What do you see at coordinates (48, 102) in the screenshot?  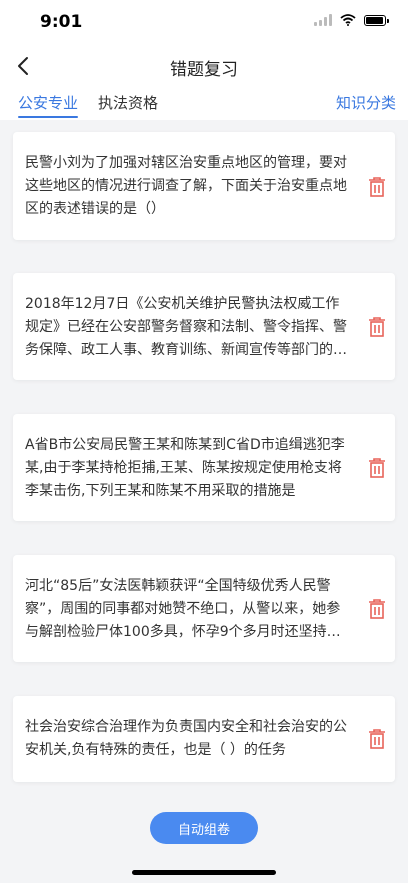 I see `tab-public-security: 公安专业` at bounding box center [48, 102].